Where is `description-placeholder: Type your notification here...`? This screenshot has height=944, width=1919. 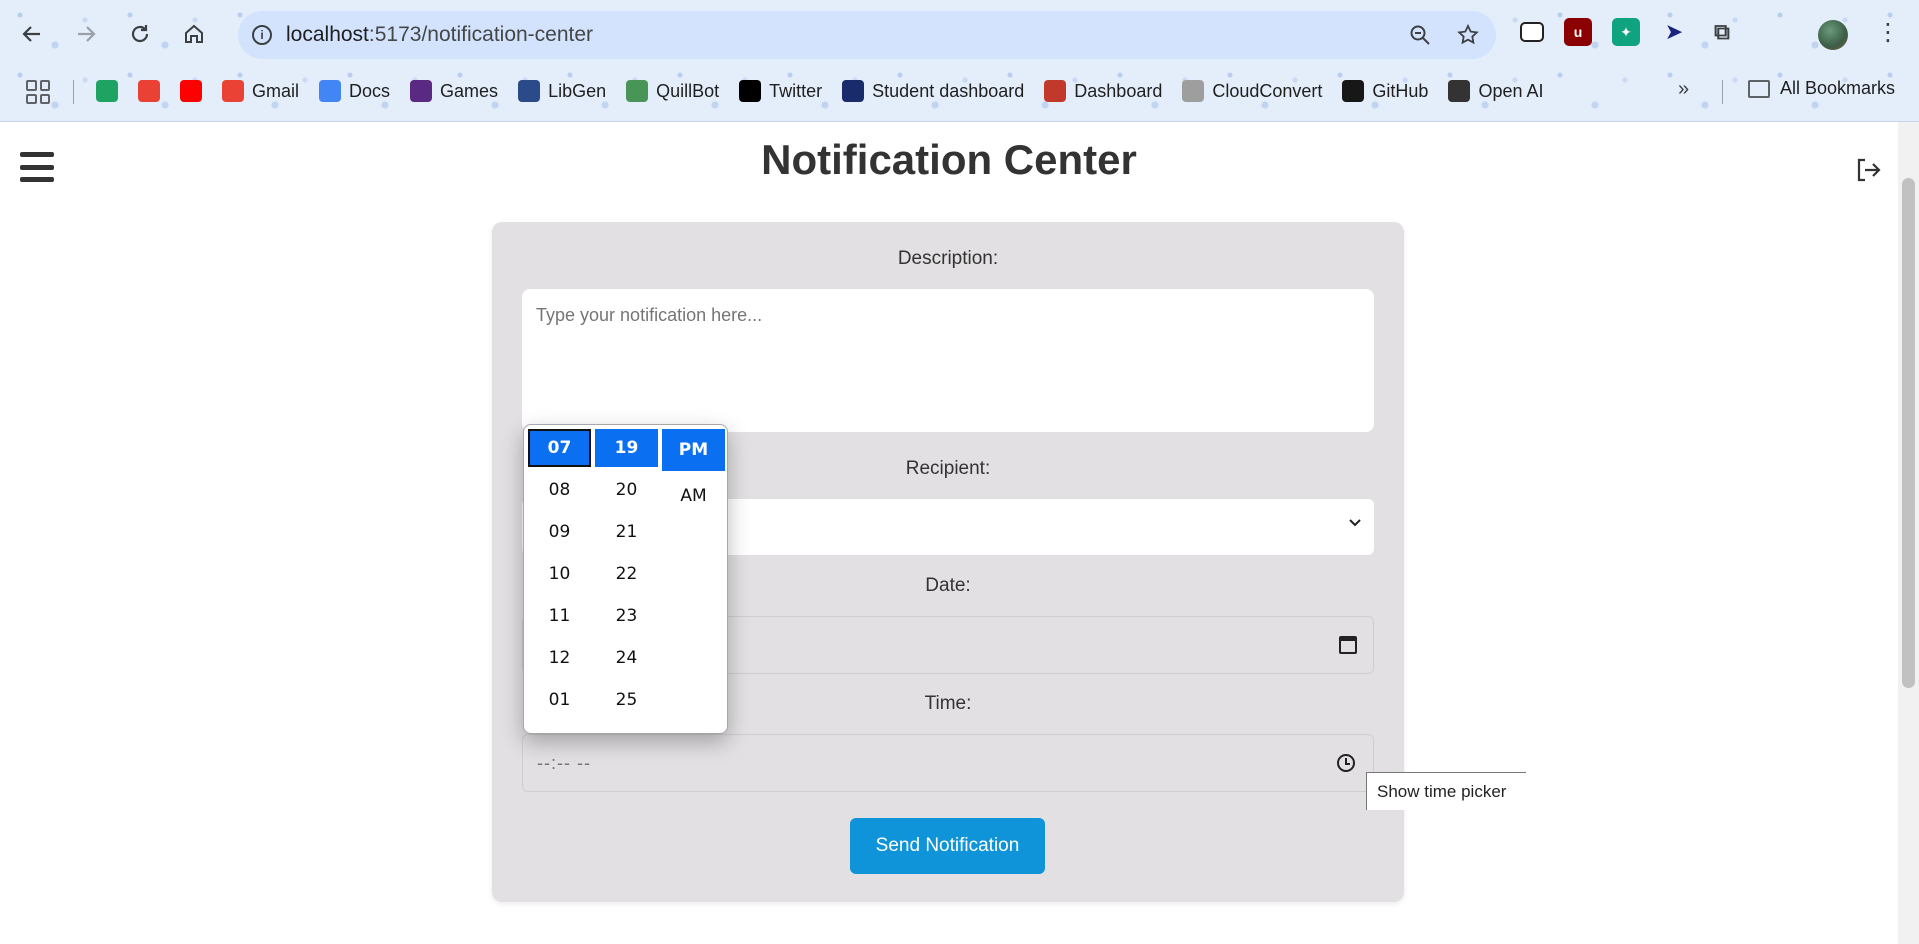
description-placeholder: Type your notification here... is located at coordinates (649, 315).